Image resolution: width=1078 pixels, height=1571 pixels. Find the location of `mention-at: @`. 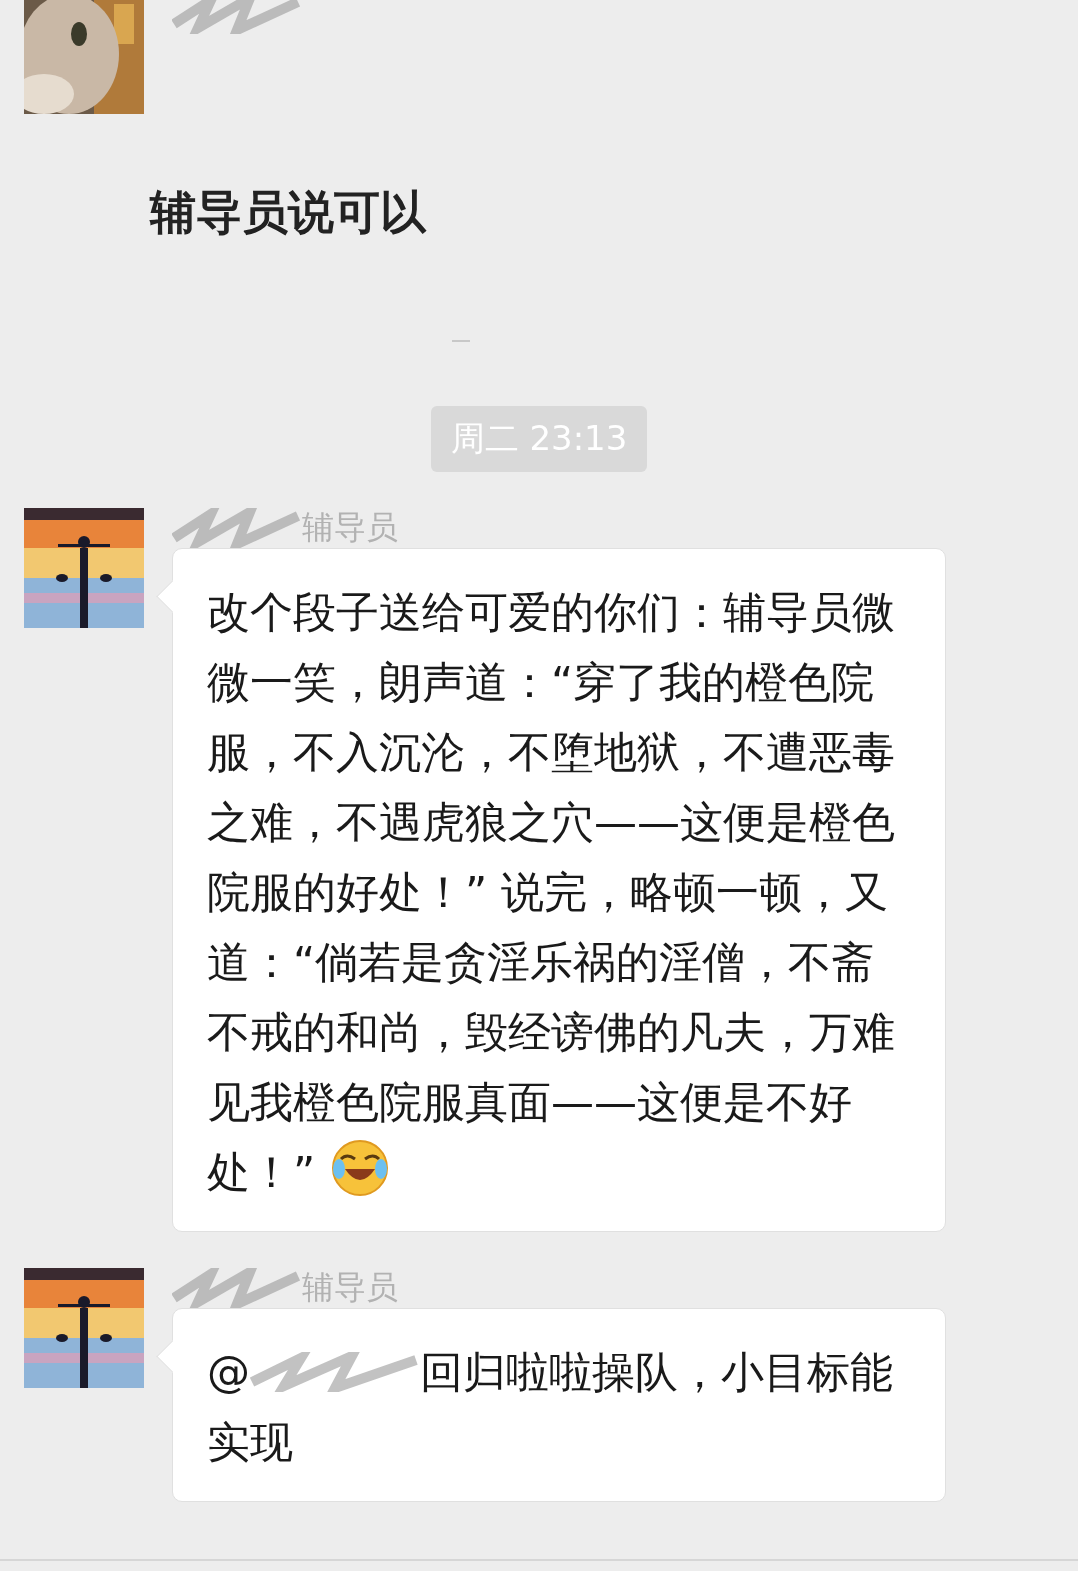

mention-at: @ is located at coordinates (228, 1372).